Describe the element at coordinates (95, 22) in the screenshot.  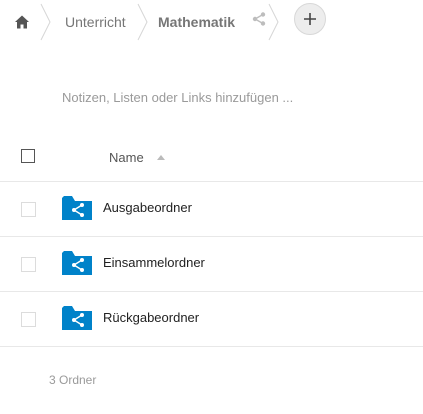
I see `breadcrumb-item-unterricht: Unterricht` at that location.